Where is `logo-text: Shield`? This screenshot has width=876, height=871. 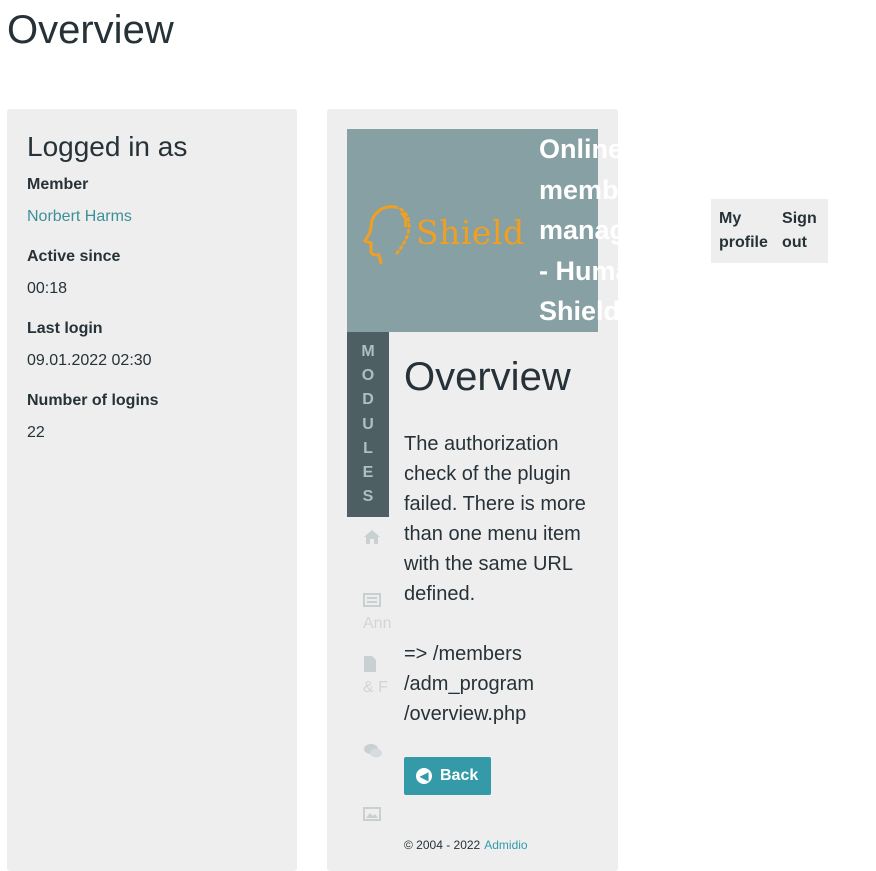 logo-text: Shield is located at coordinates (470, 232).